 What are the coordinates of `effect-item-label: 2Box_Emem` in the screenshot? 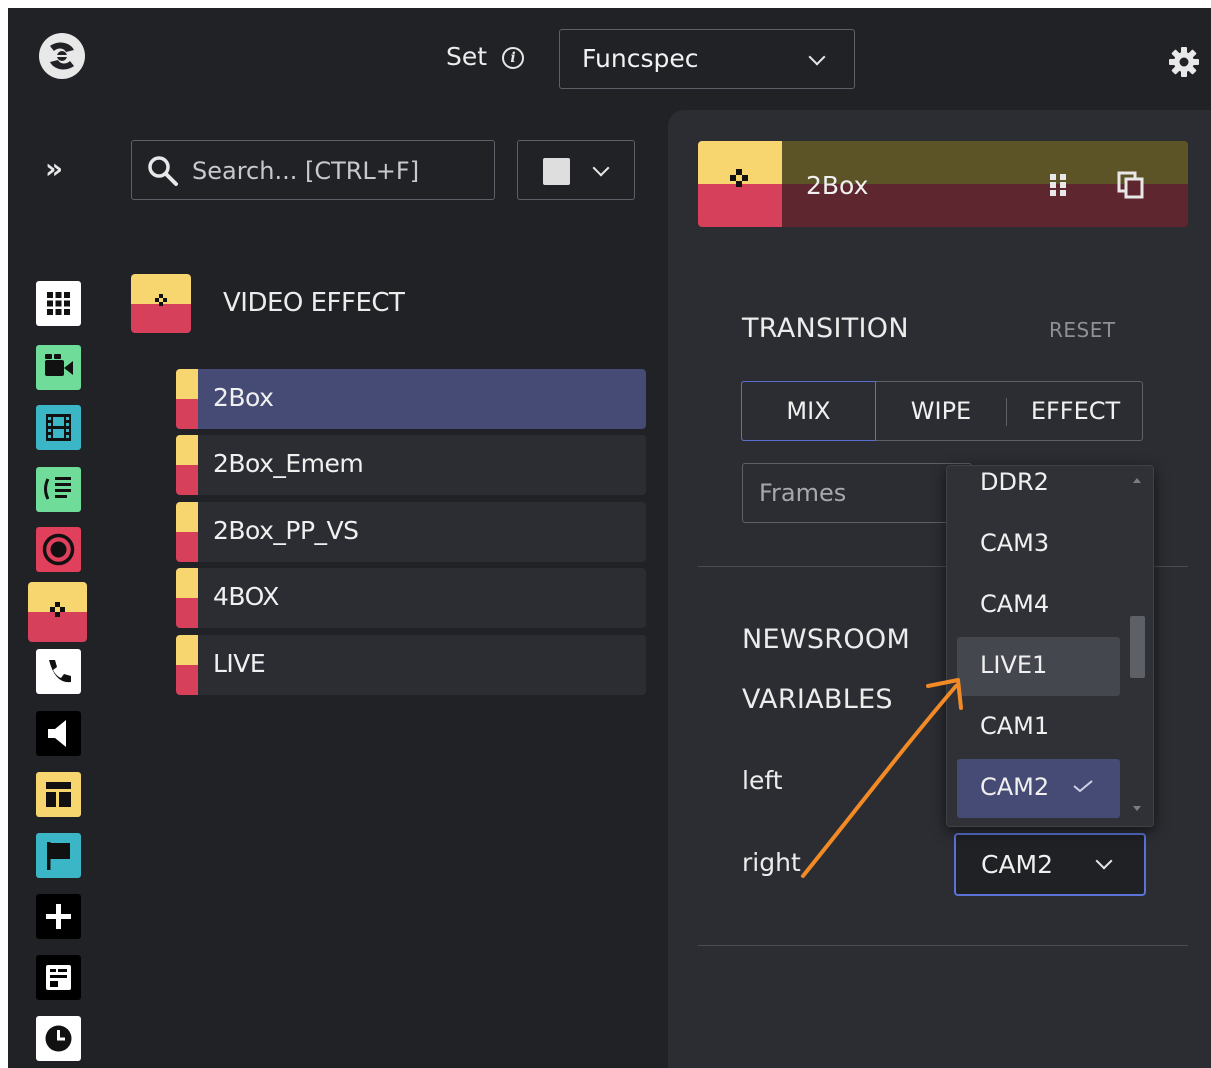 It's located at (288, 463).